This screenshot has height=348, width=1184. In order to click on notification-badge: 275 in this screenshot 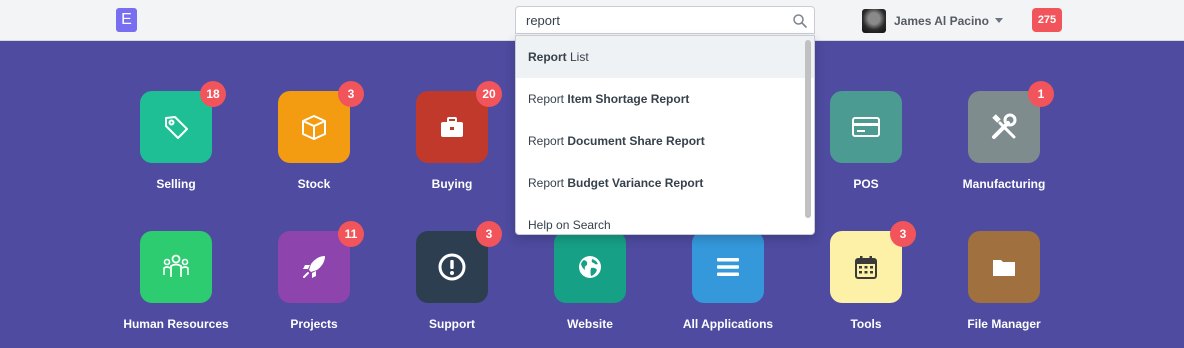, I will do `click(1047, 20)`.